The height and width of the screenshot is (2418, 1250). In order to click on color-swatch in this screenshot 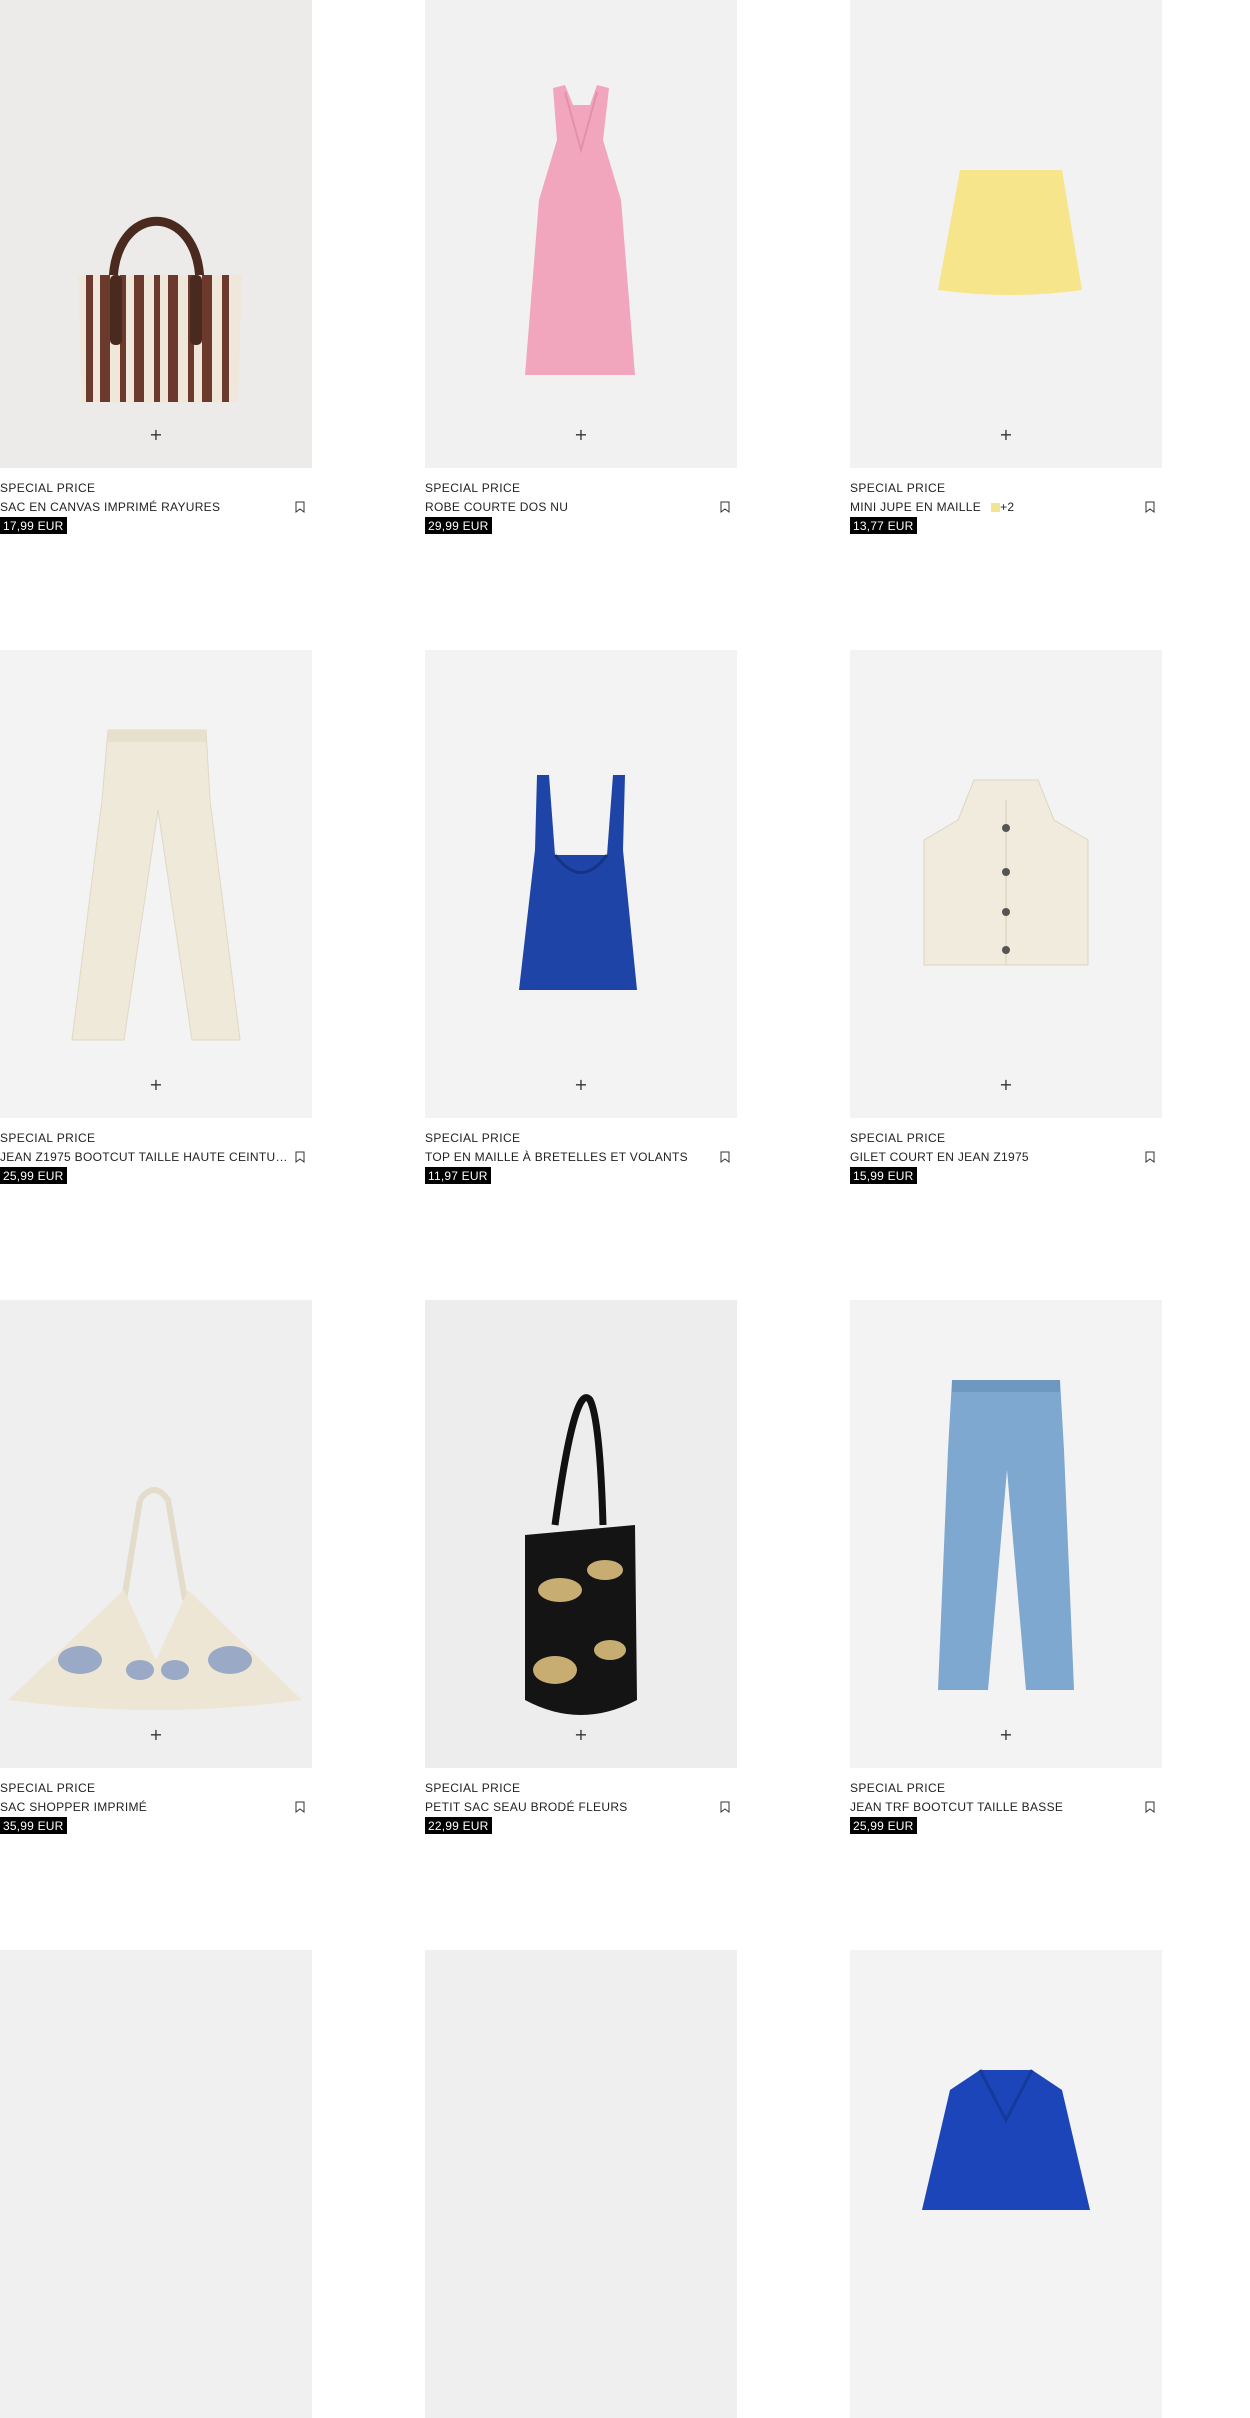, I will do `click(996, 507)`.